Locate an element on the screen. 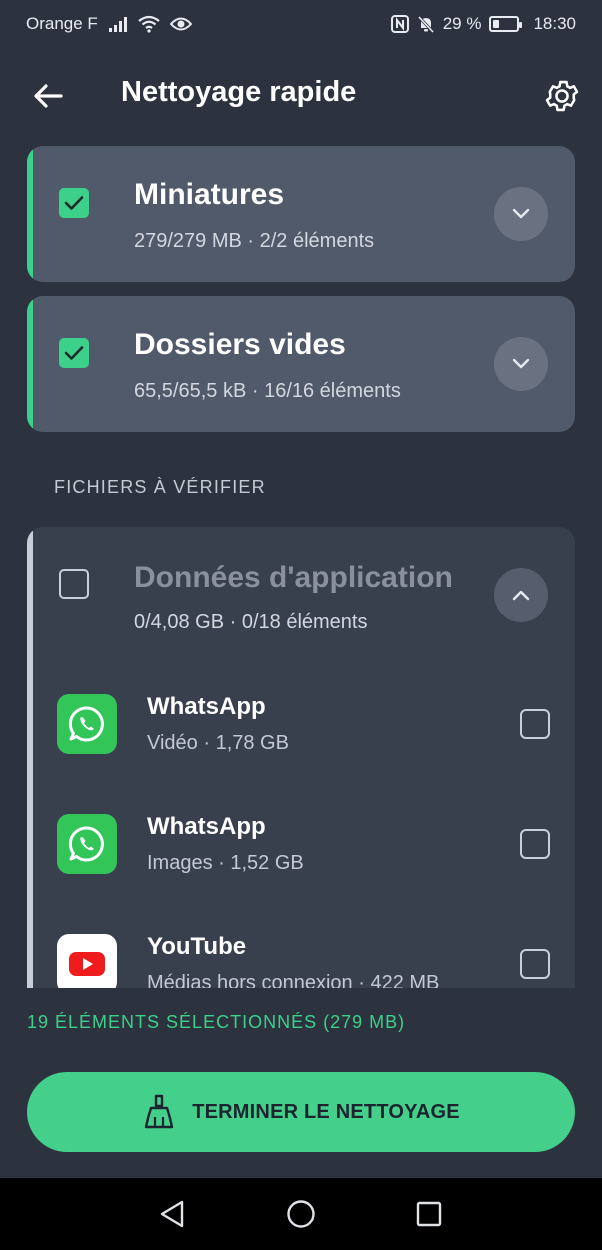  section-heading: FICHIERS À VÉRIFIER is located at coordinates (160, 487).